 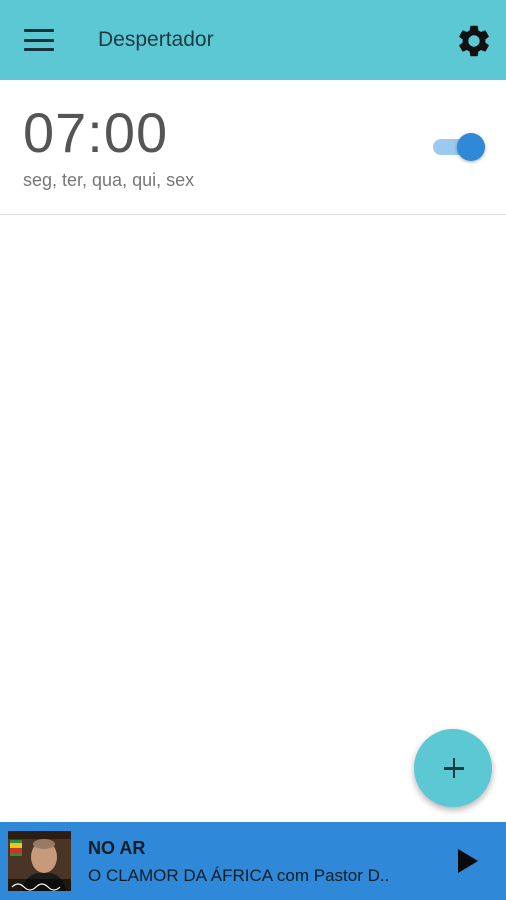 What do you see at coordinates (156, 39) in the screenshot?
I see `page-title: Despertador` at bounding box center [156, 39].